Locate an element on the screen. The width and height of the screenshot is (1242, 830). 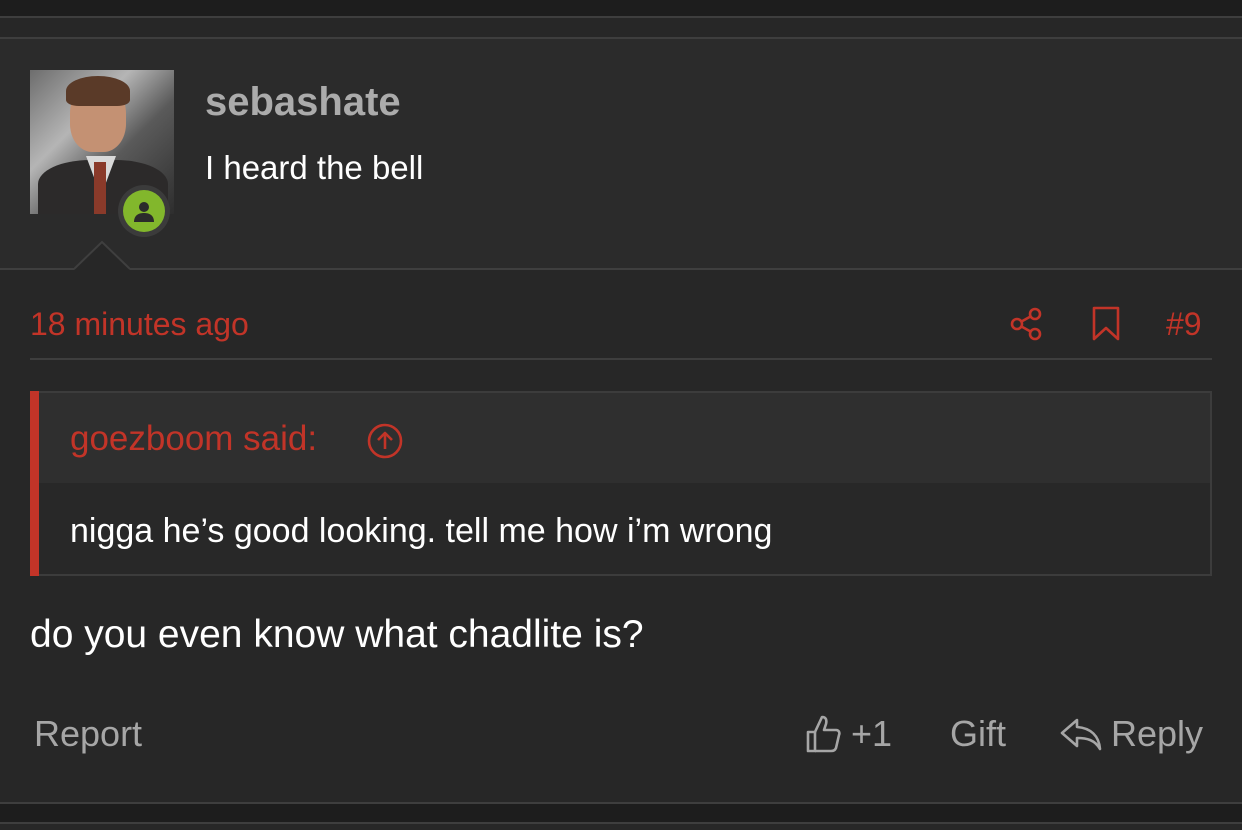
bookmark-icon is located at coordinates (1106, 324).